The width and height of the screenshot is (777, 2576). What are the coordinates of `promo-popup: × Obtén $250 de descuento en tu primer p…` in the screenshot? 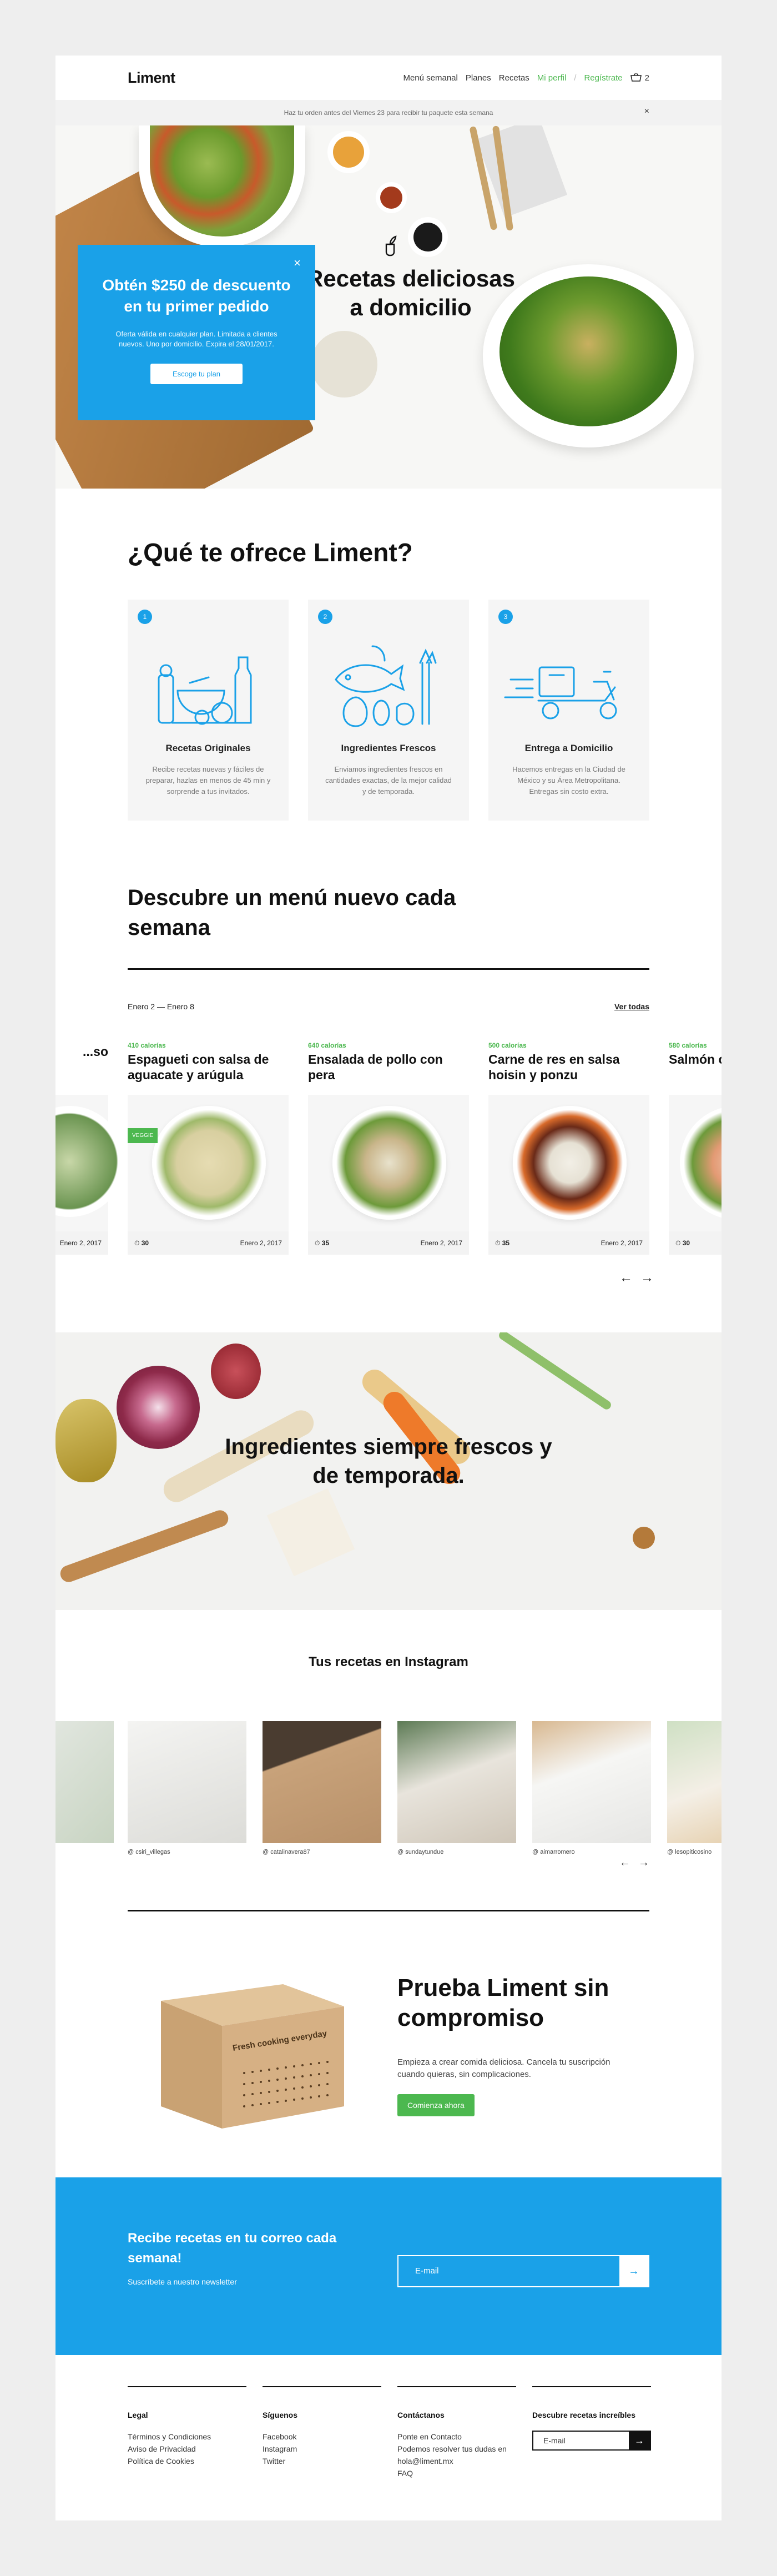 It's located at (197, 332).